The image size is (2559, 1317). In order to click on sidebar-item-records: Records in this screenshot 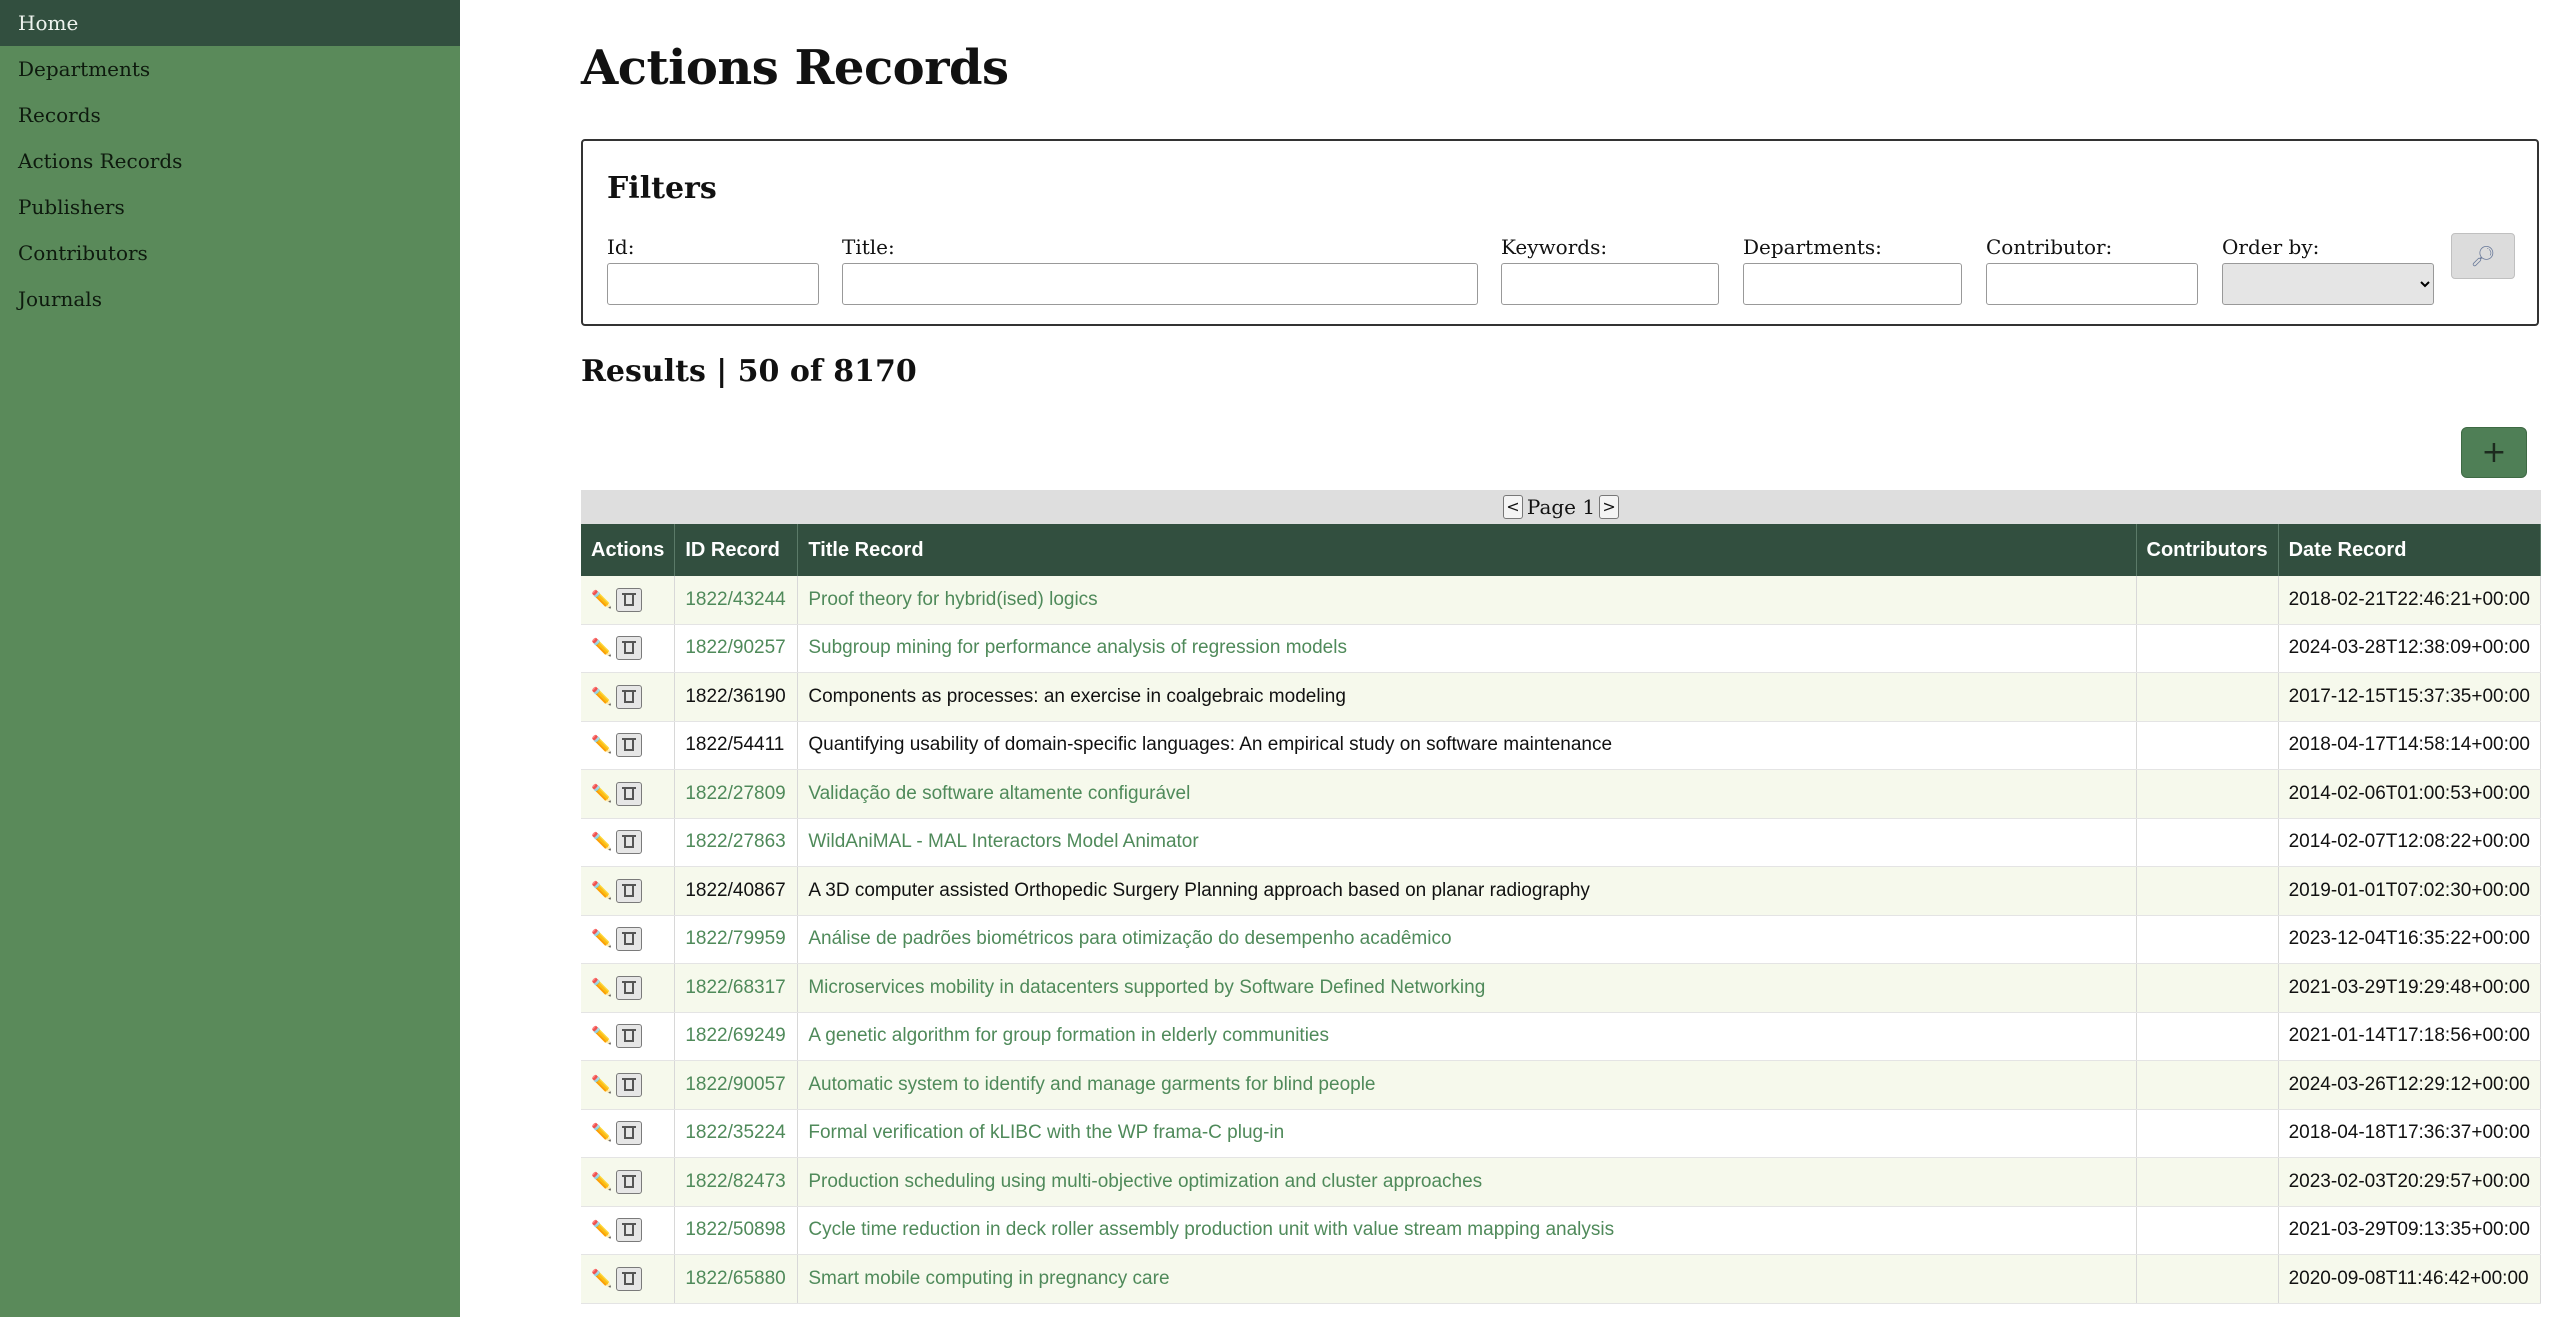, I will do `click(230, 115)`.